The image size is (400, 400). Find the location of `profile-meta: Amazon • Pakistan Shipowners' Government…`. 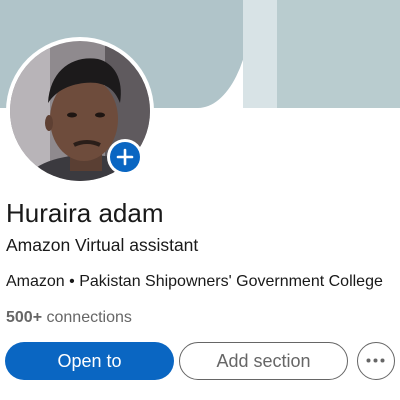

profile-meta: Amazon • Pakistan Shipowners' Government… is located at coordinates (194, 282).